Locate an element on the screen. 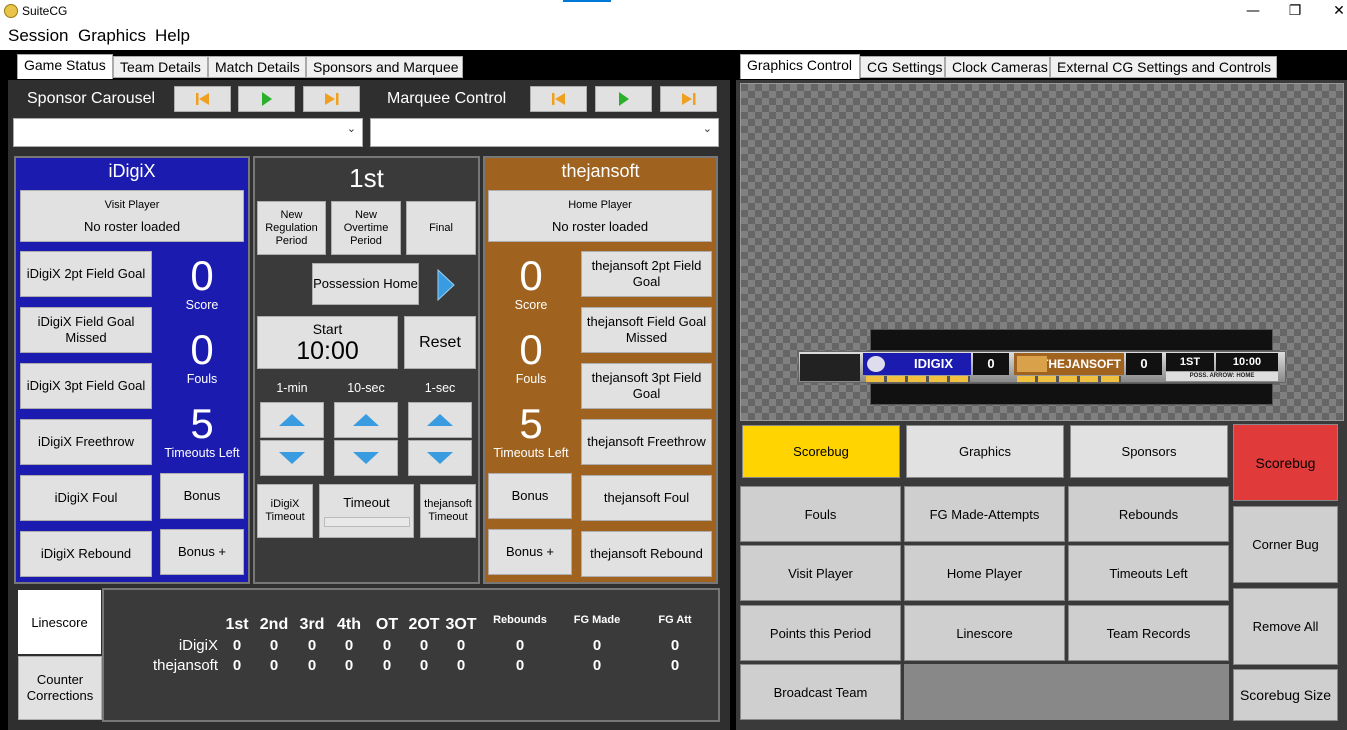  sec-up-button is located at coordinates (440, 420).